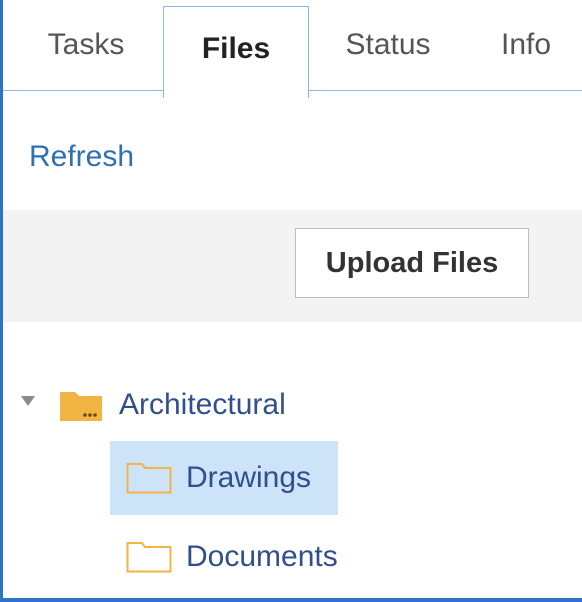 Image resolution: width=582 pixels, height=602 pixels. Describe the element at coordinates (81, 406) in the screenshot. I see `folder-filled-icon` at that location.